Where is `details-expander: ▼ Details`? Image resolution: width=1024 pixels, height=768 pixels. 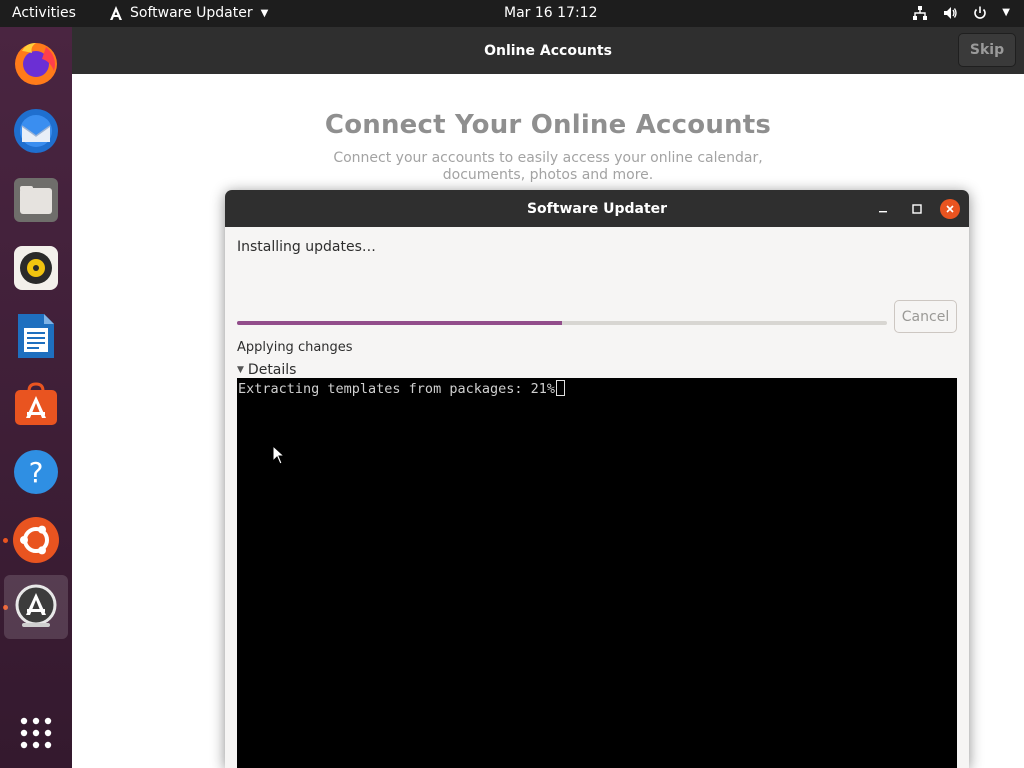
details-expander: ▼ Details is located at coordinates (266, 370).